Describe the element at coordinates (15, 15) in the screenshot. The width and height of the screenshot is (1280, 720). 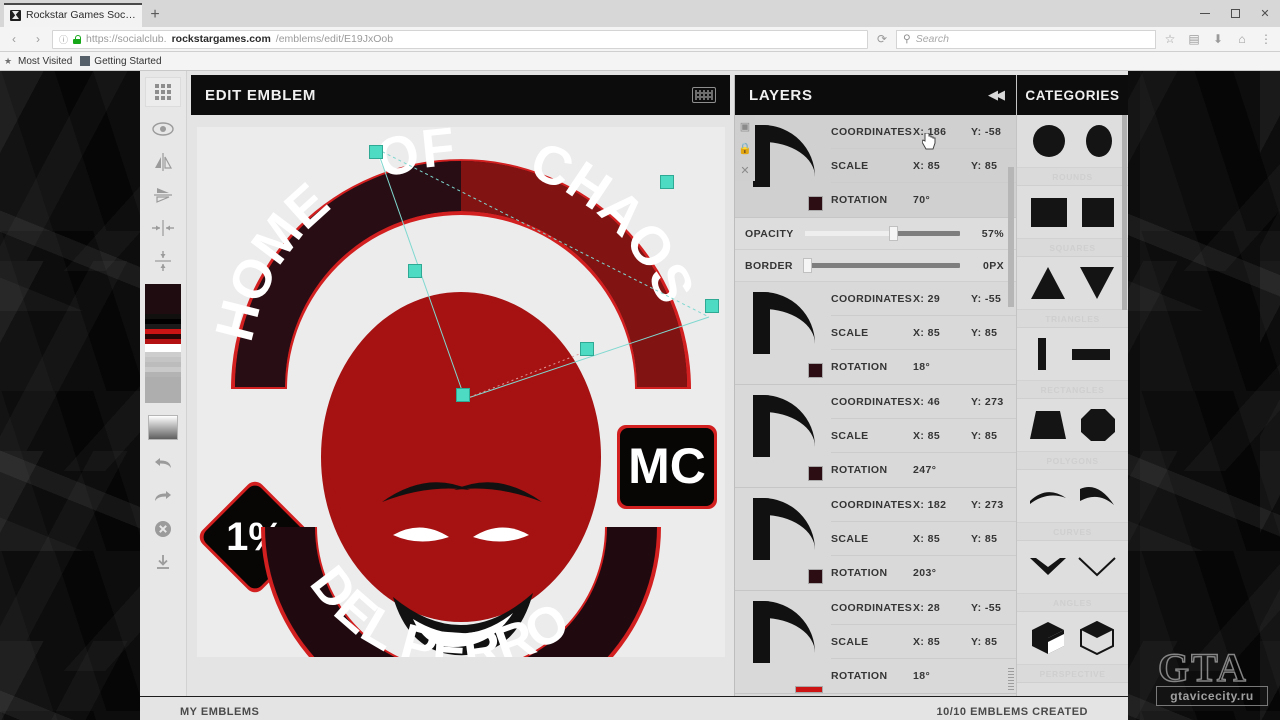
I see `favicon-rockstar` at that location.